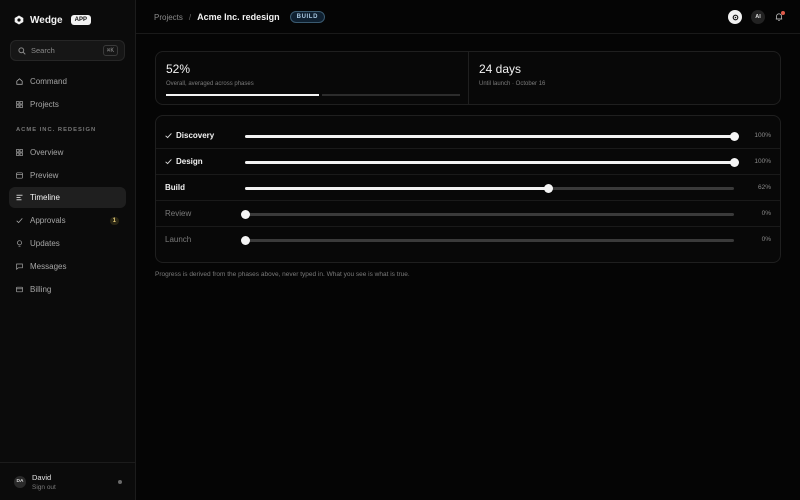 The height and width of the screenshot is (500, 800). What do you see at coordinates (189, 161) in the screenshot?
I see `phase-name: Design` at bounding box center [189, 161].